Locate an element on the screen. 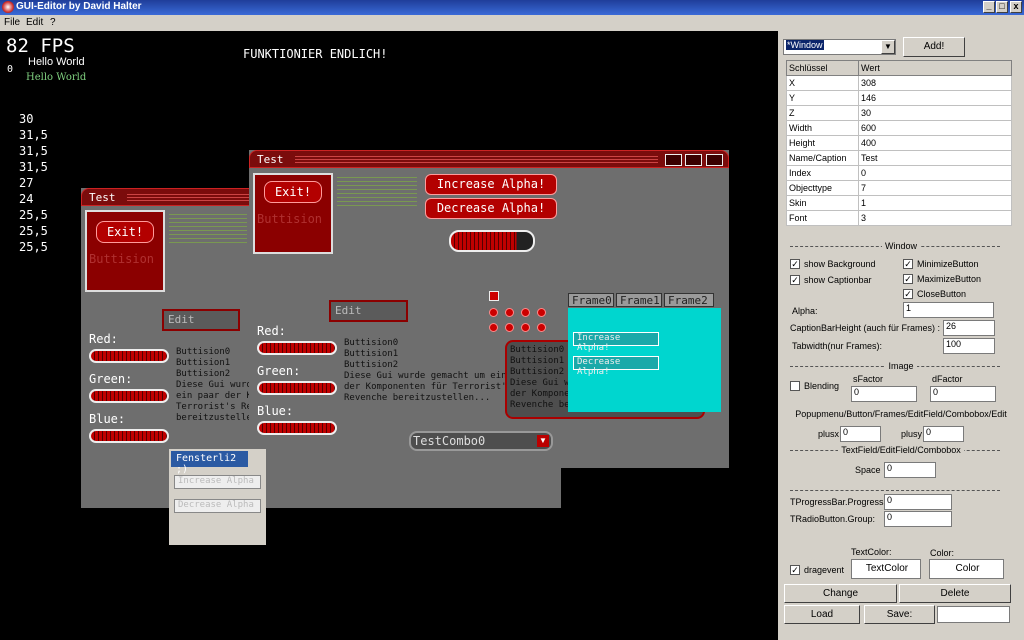 This screenshot has width=1024, height=640. progress-input: 0 is located at coordinates (918, 502).